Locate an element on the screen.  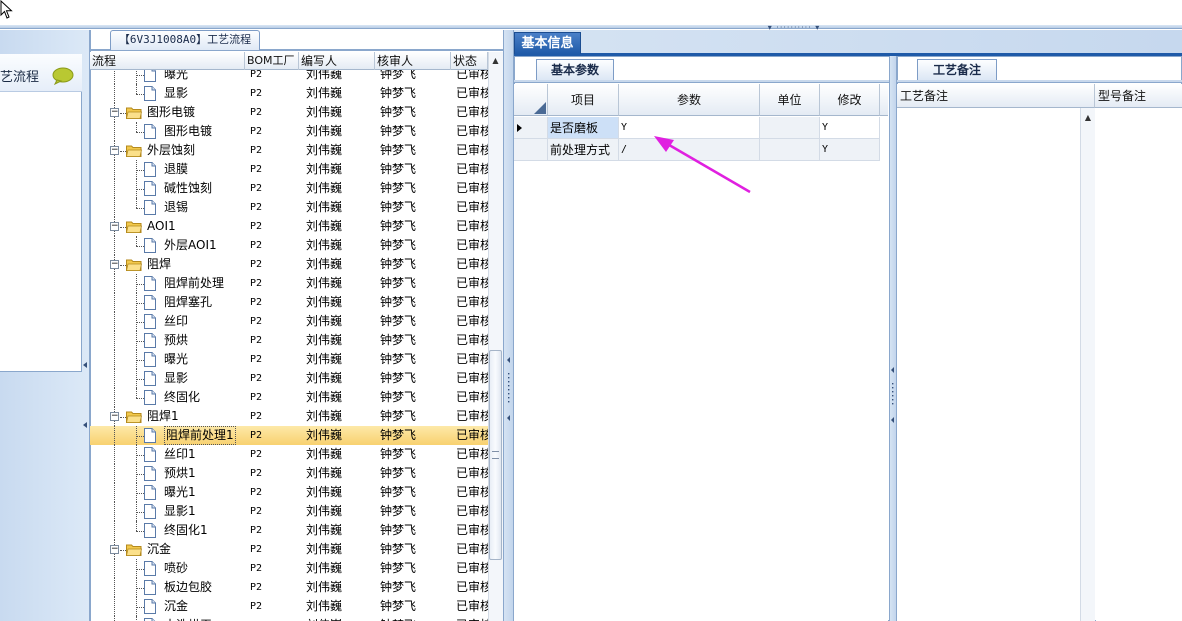
tree-node-label: 外层蚀刻 is located at coordinates (171, 150).